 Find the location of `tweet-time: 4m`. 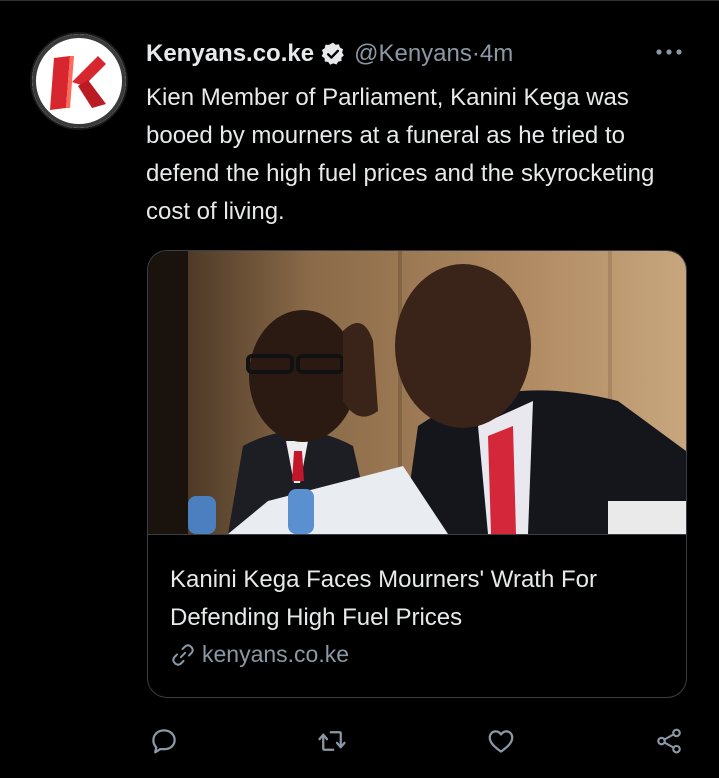

tweet-time: 4m is located at coordinates (496, 54).